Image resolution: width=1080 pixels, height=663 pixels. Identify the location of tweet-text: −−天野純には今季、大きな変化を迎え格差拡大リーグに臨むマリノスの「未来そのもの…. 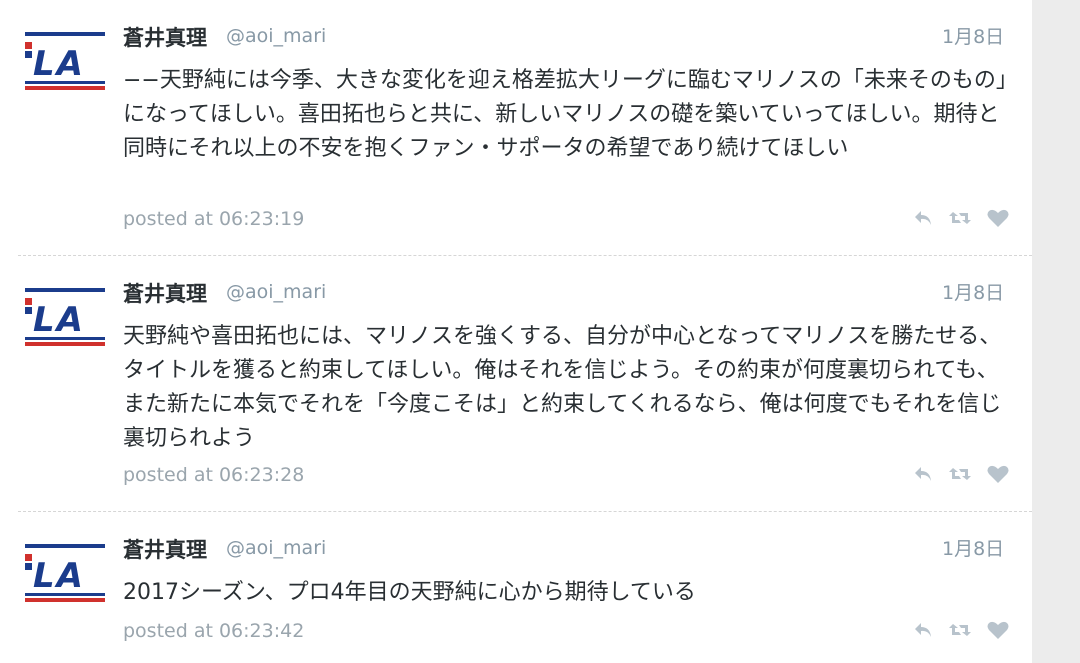
(565, 114).